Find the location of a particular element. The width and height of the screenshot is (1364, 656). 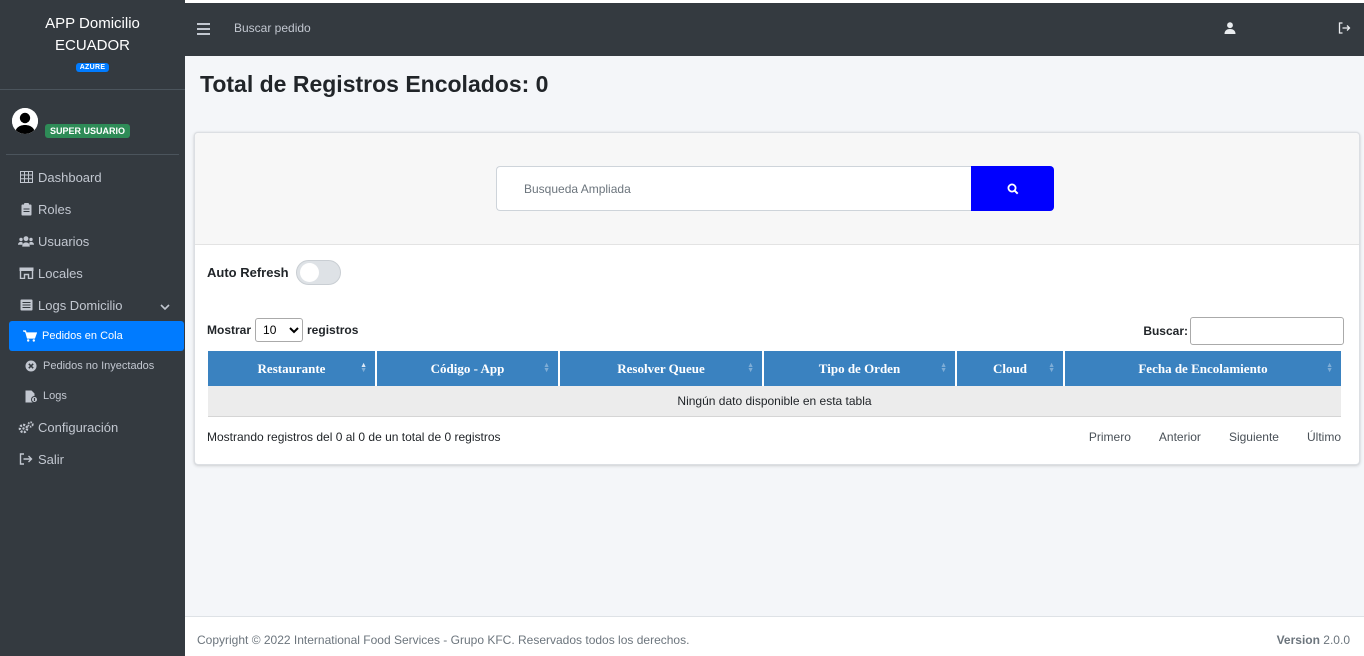

auto-refresh: Auto Refresh is located at coordinates (274, 272).